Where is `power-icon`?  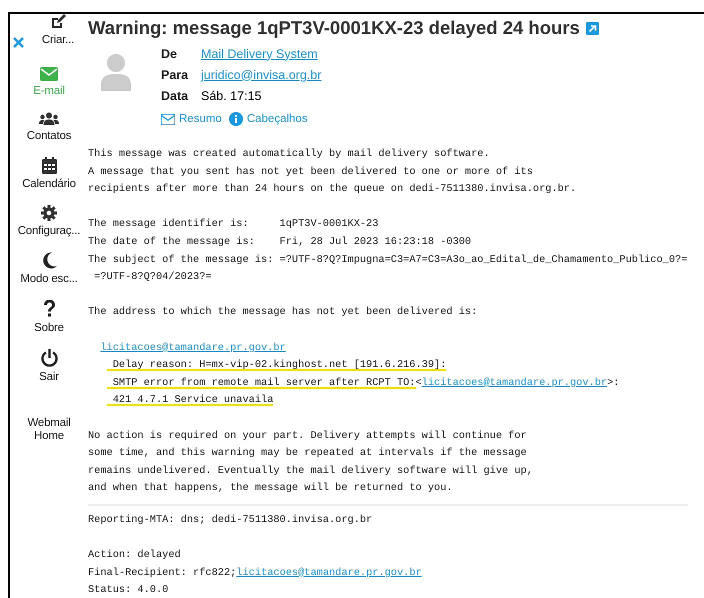
power-icon is located at coordinates (49, 358).